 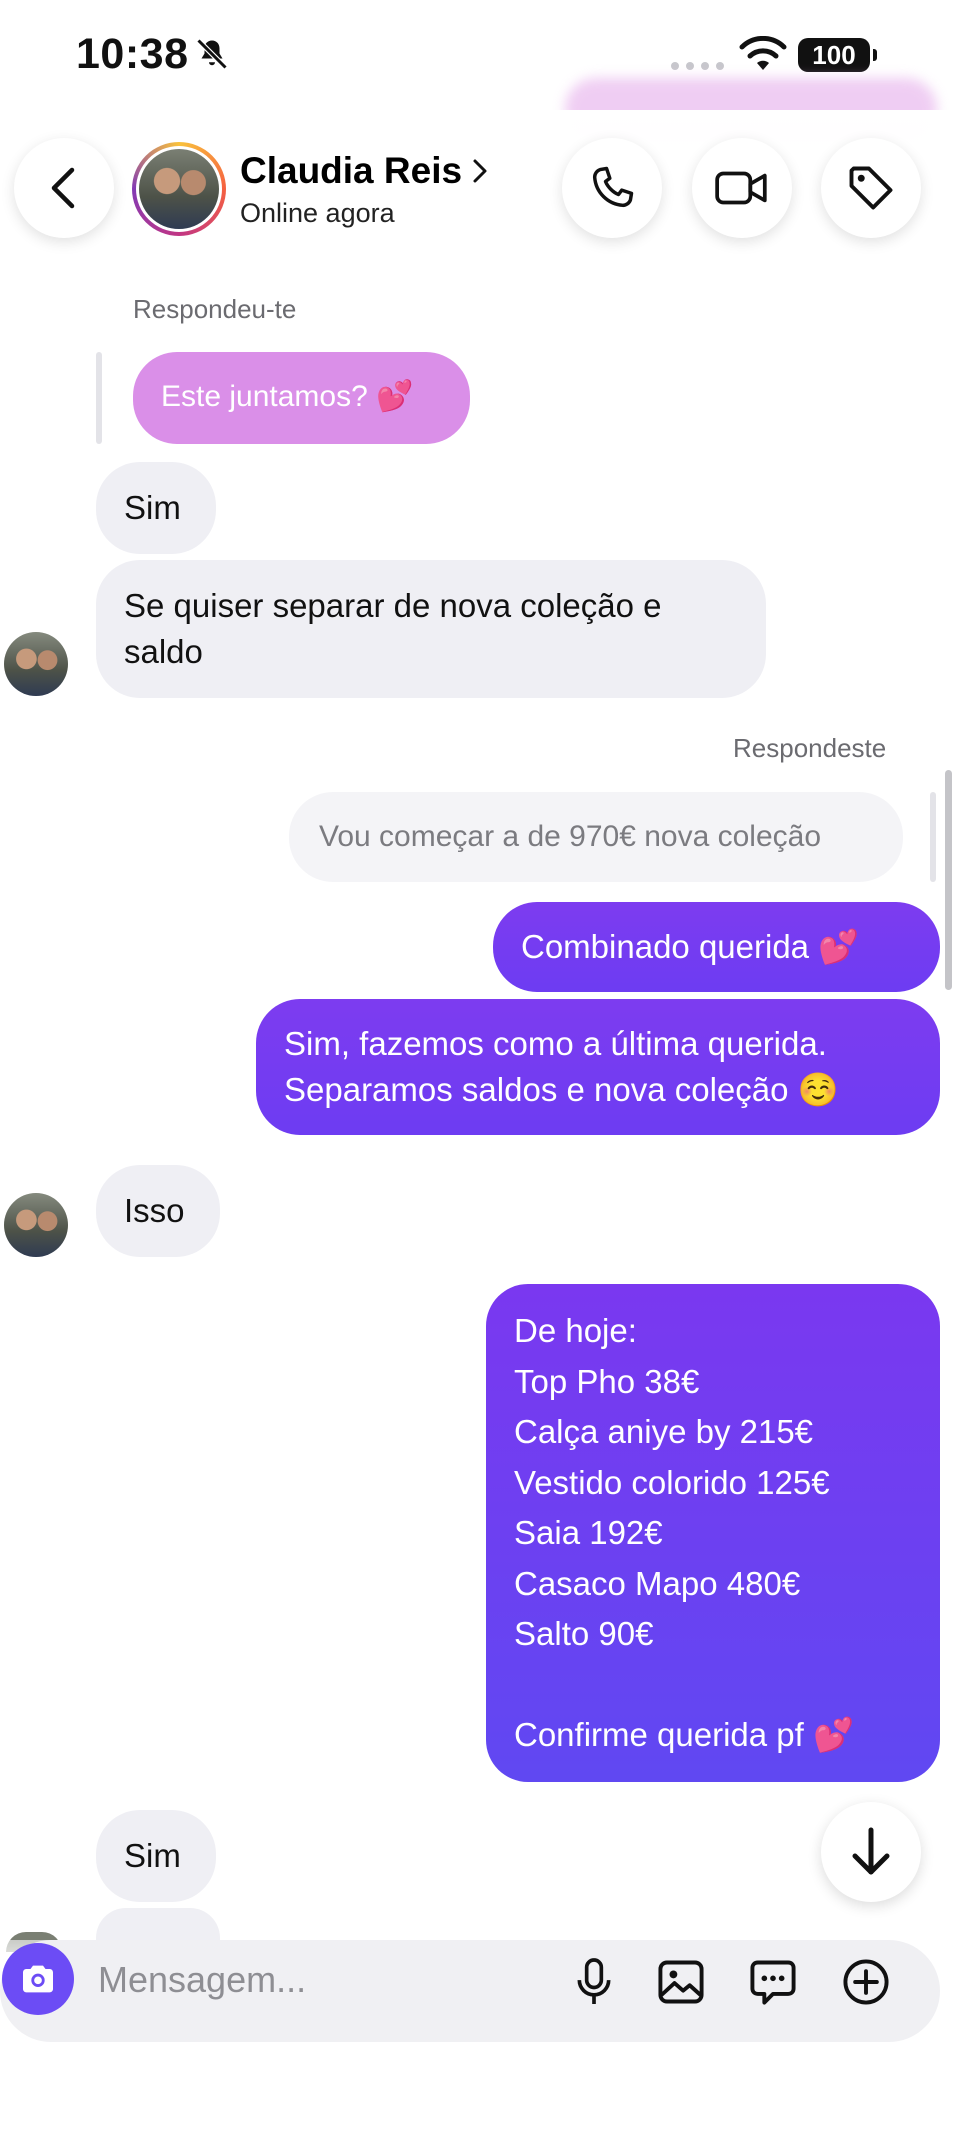 I want to click on chat-bubble-icon, so click(x=773, y=1982).